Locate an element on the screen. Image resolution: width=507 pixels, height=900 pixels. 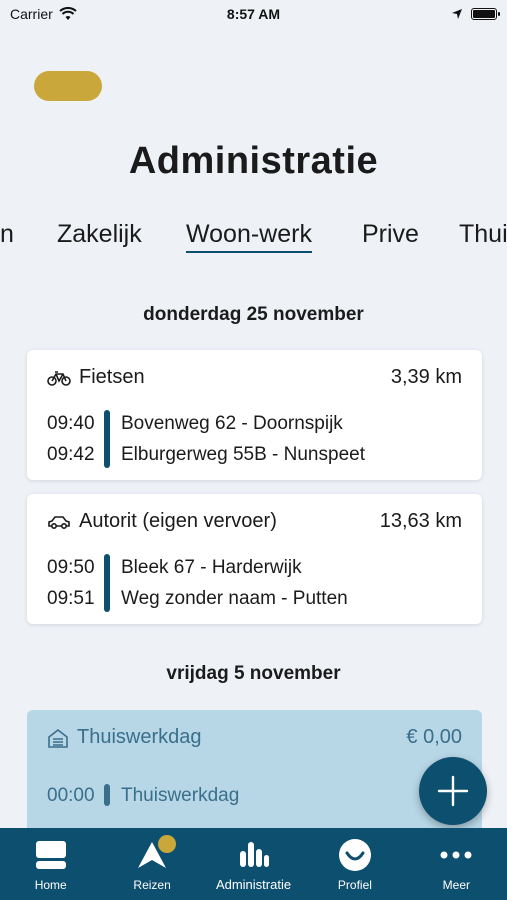
nav-label: Meer is located at coordinates (456, 885).